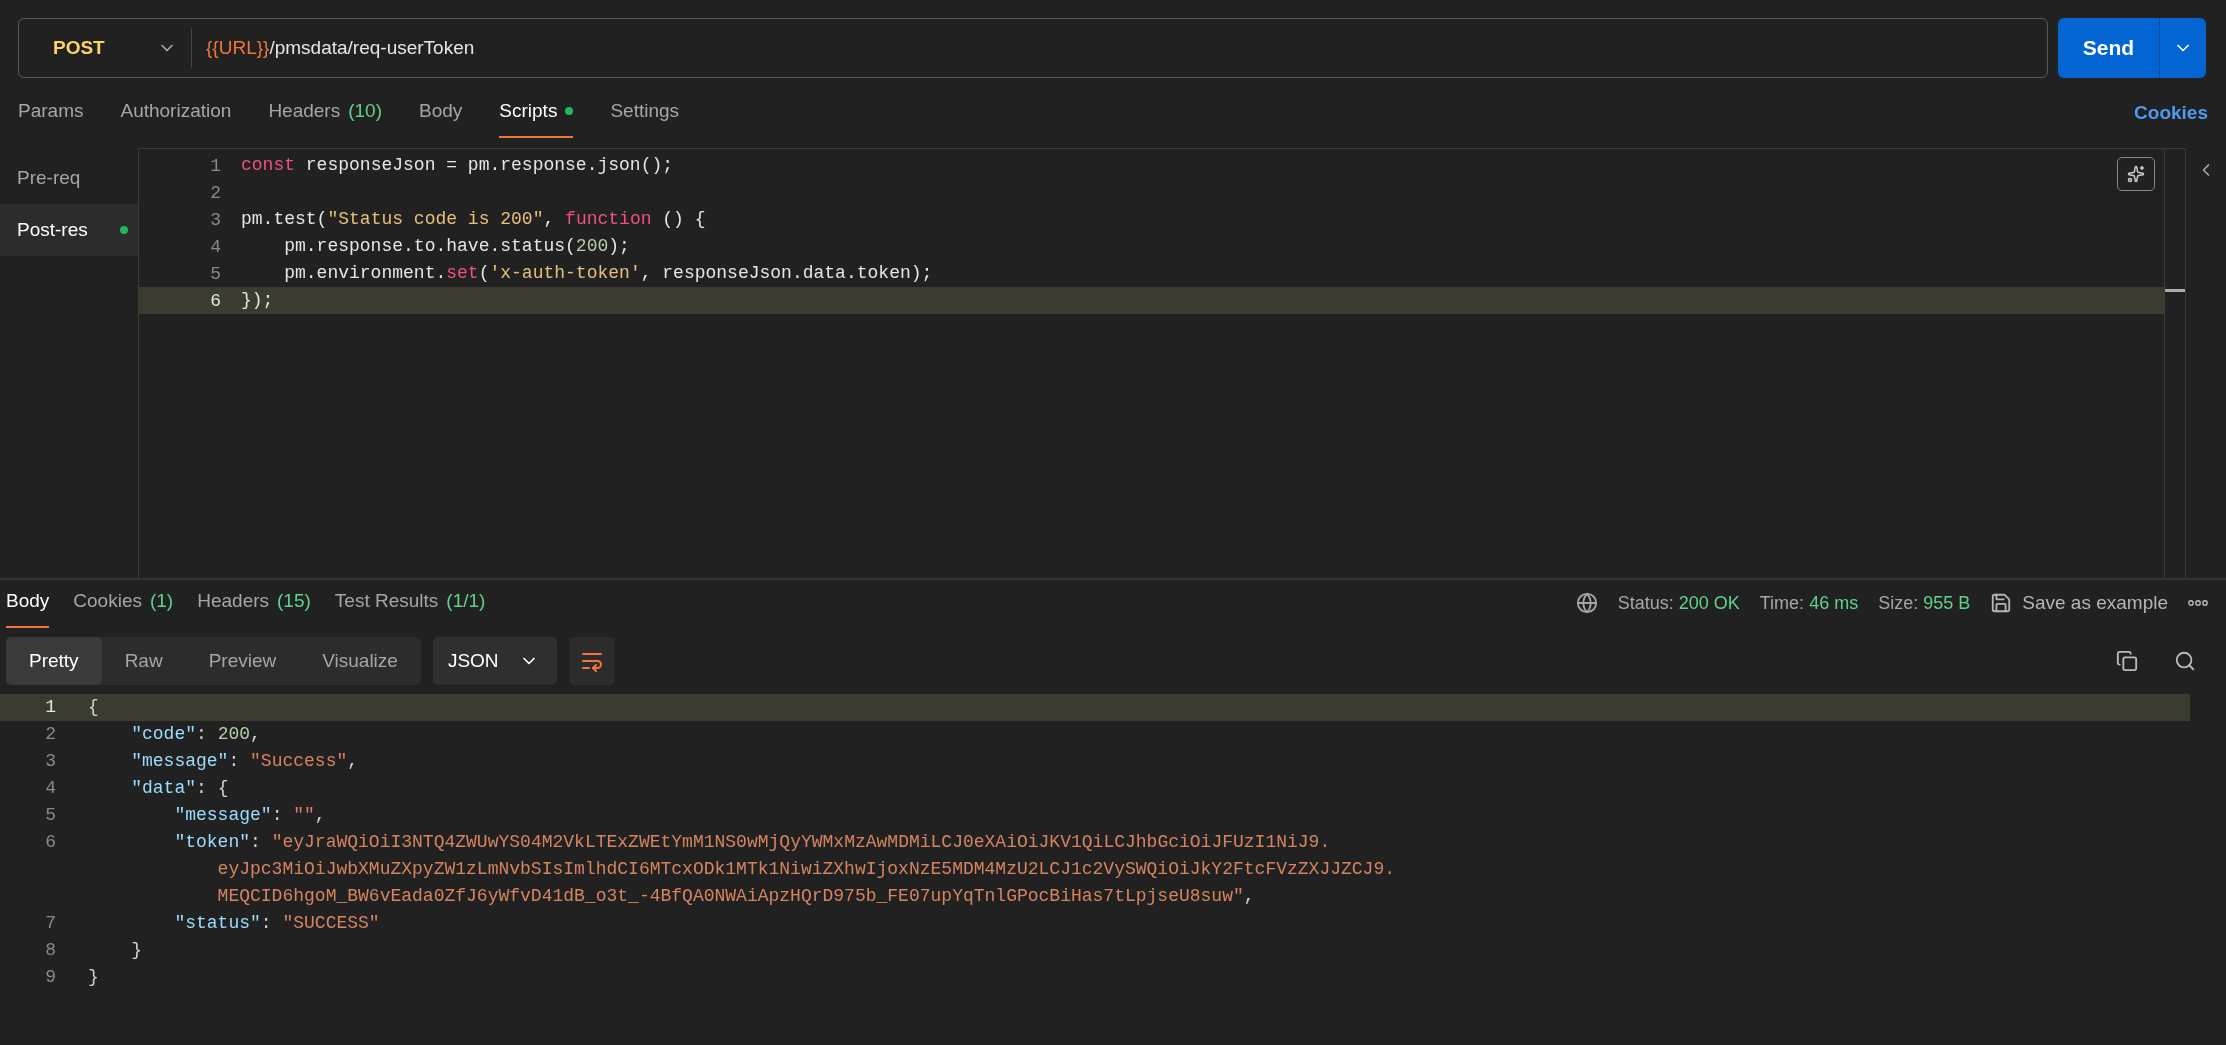  I want to click on code-line: pm.response.to.have.status(200);, so click(456, 246).